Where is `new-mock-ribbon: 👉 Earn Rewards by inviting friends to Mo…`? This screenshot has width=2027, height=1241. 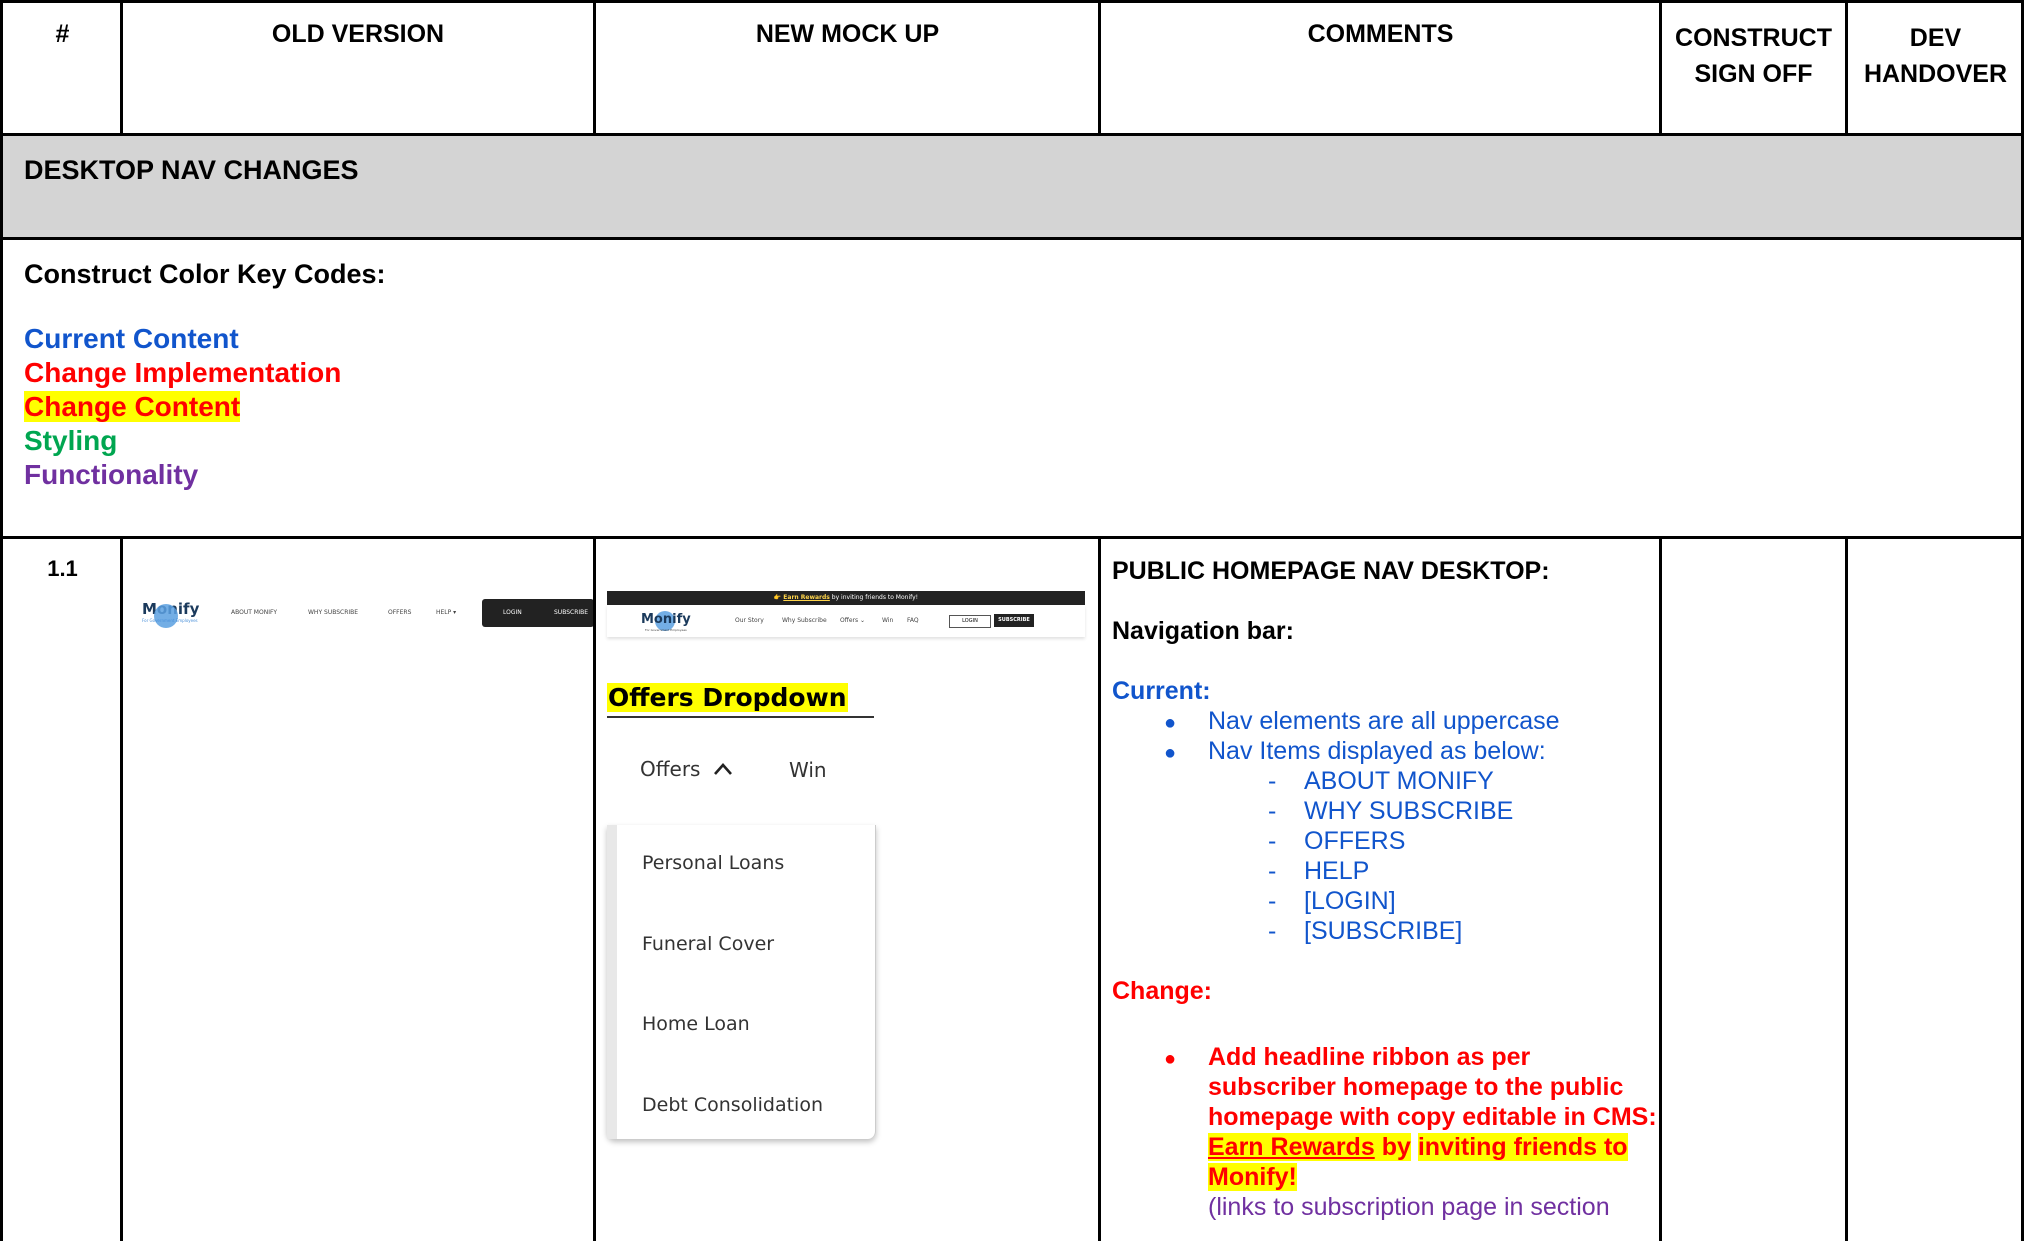
new-mock-ribbon: 👉 Earn Rewards by inviting friends to Mo… is located at coordinates (846, 598).